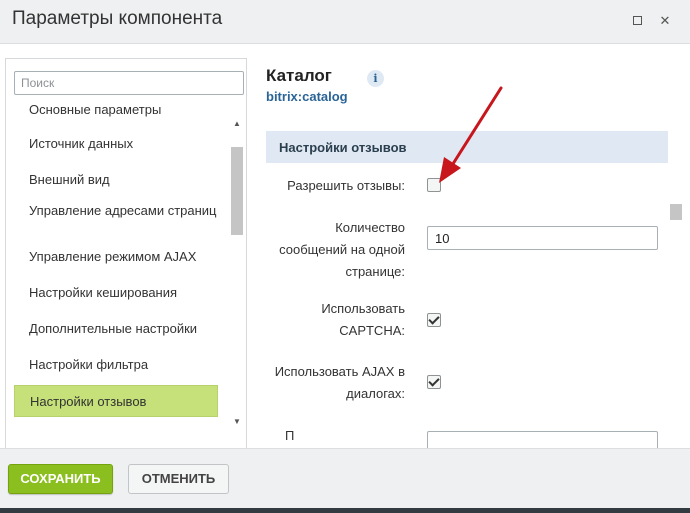  What do you see at coordinates (116, 179) in the screenshot?
I see `sidebar-item-appearance: Внешний вид` at bounding box center [116, 179].